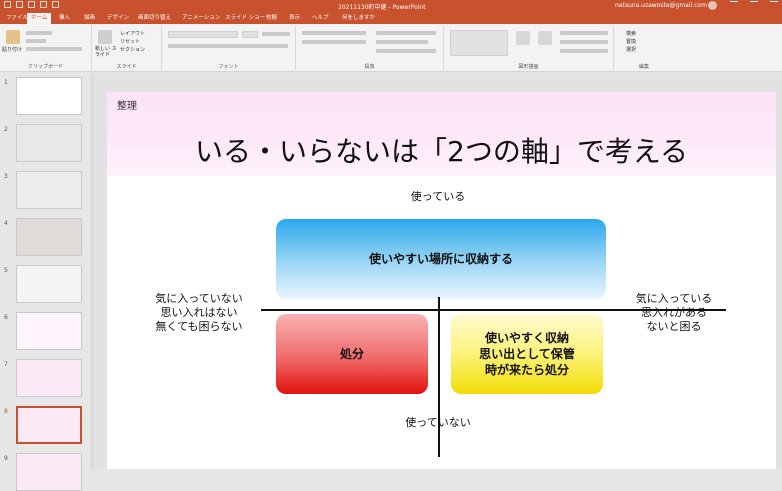 The width and height of the screenshot is (782, 491). Describe the element at coordinates (529, 48) in the screenshot. I see `drawing-group: 図形描画` at that location.